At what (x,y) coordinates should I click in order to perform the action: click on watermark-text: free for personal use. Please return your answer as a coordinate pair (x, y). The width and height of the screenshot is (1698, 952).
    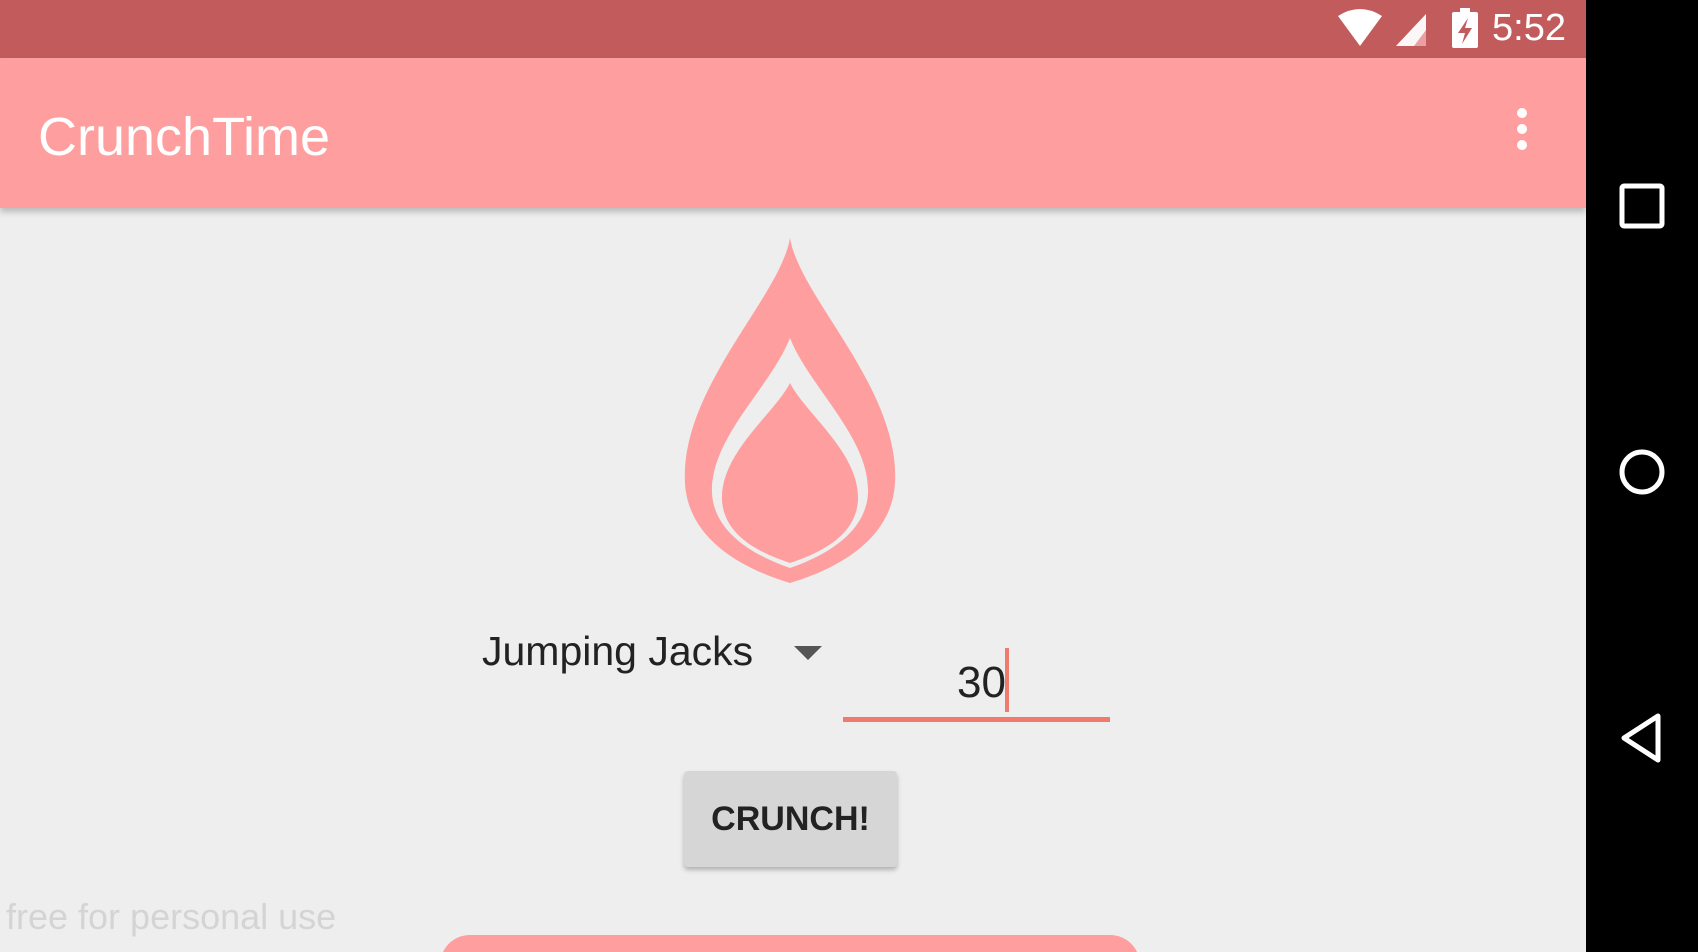
    Looking at the image, I should click on (171, 916).